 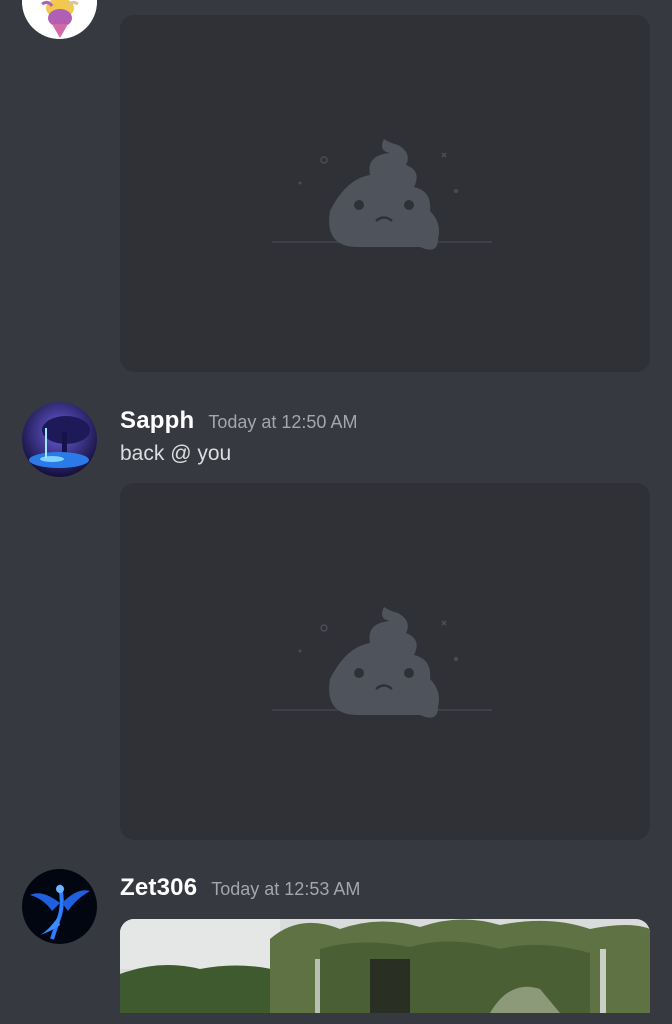 I want to click on composer-edge, so click(x=336, y=1018).